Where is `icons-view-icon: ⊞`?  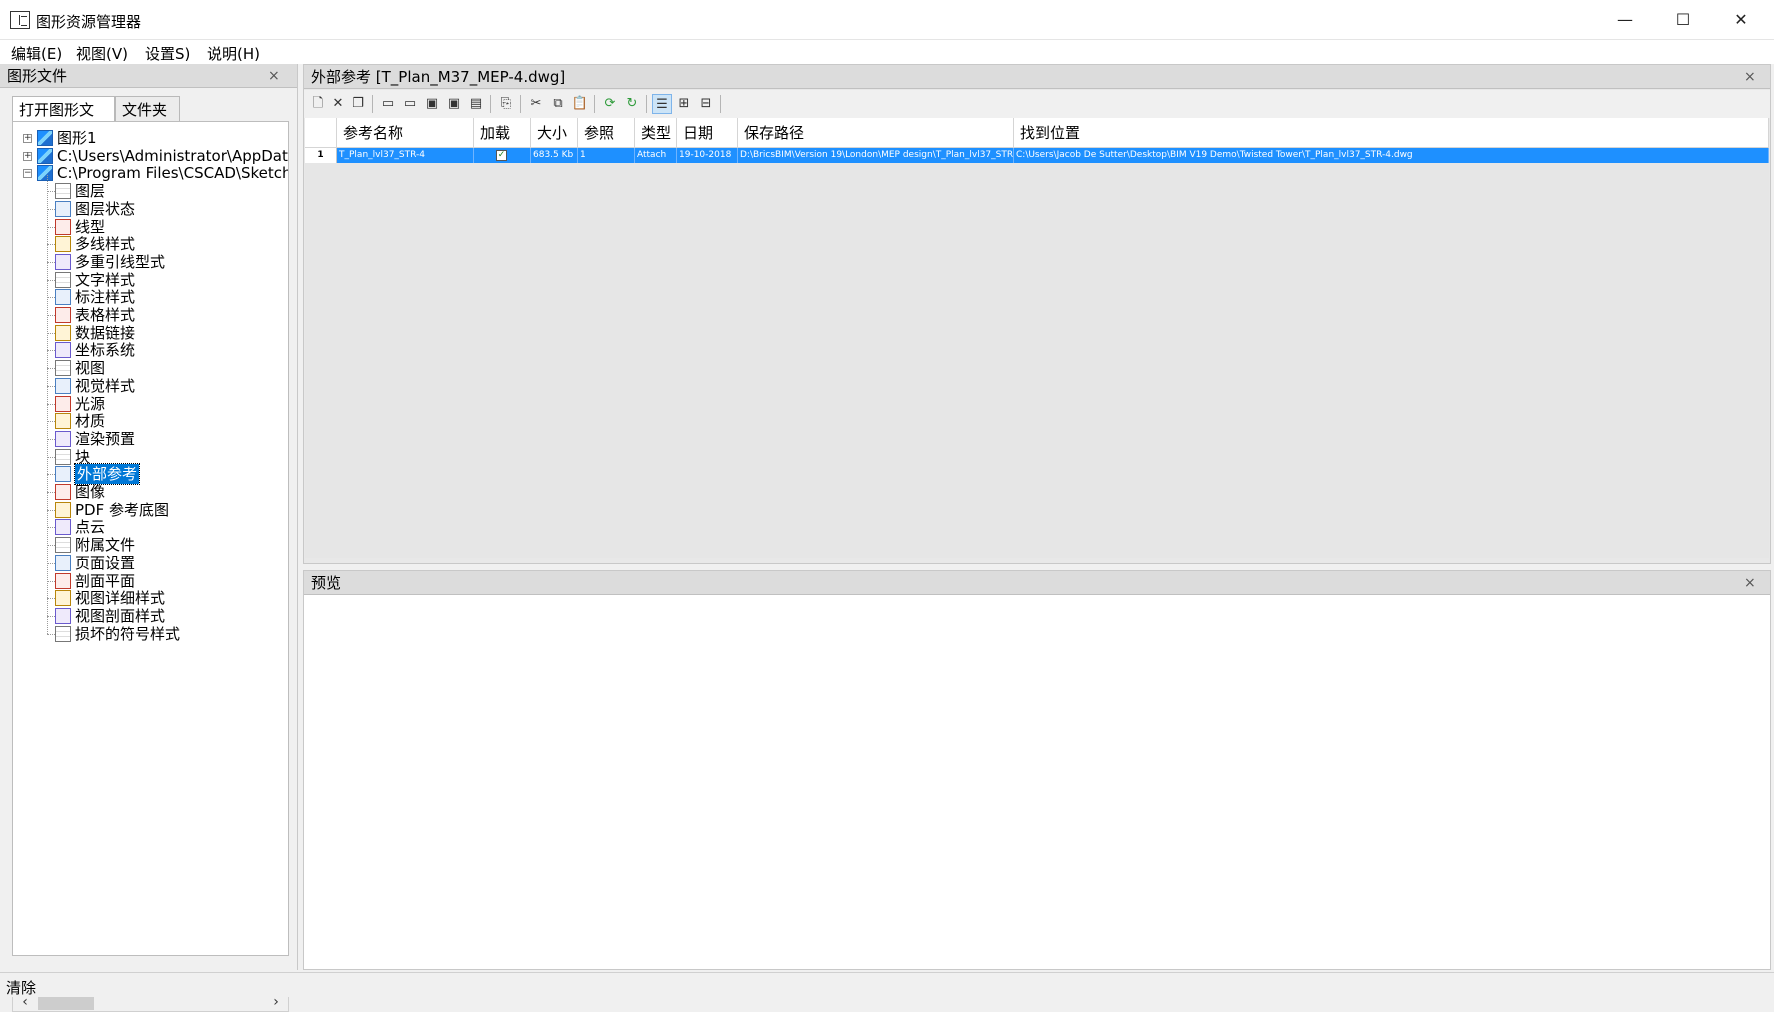
icons-view-icon: ⊞ is located at coordinates (684, 104).